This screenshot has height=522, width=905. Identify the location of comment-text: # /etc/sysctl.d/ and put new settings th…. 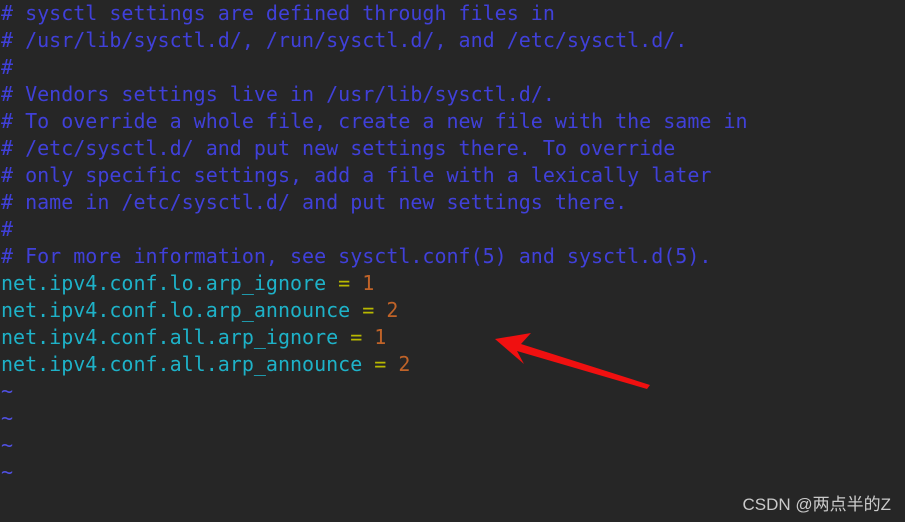
(338, 148).